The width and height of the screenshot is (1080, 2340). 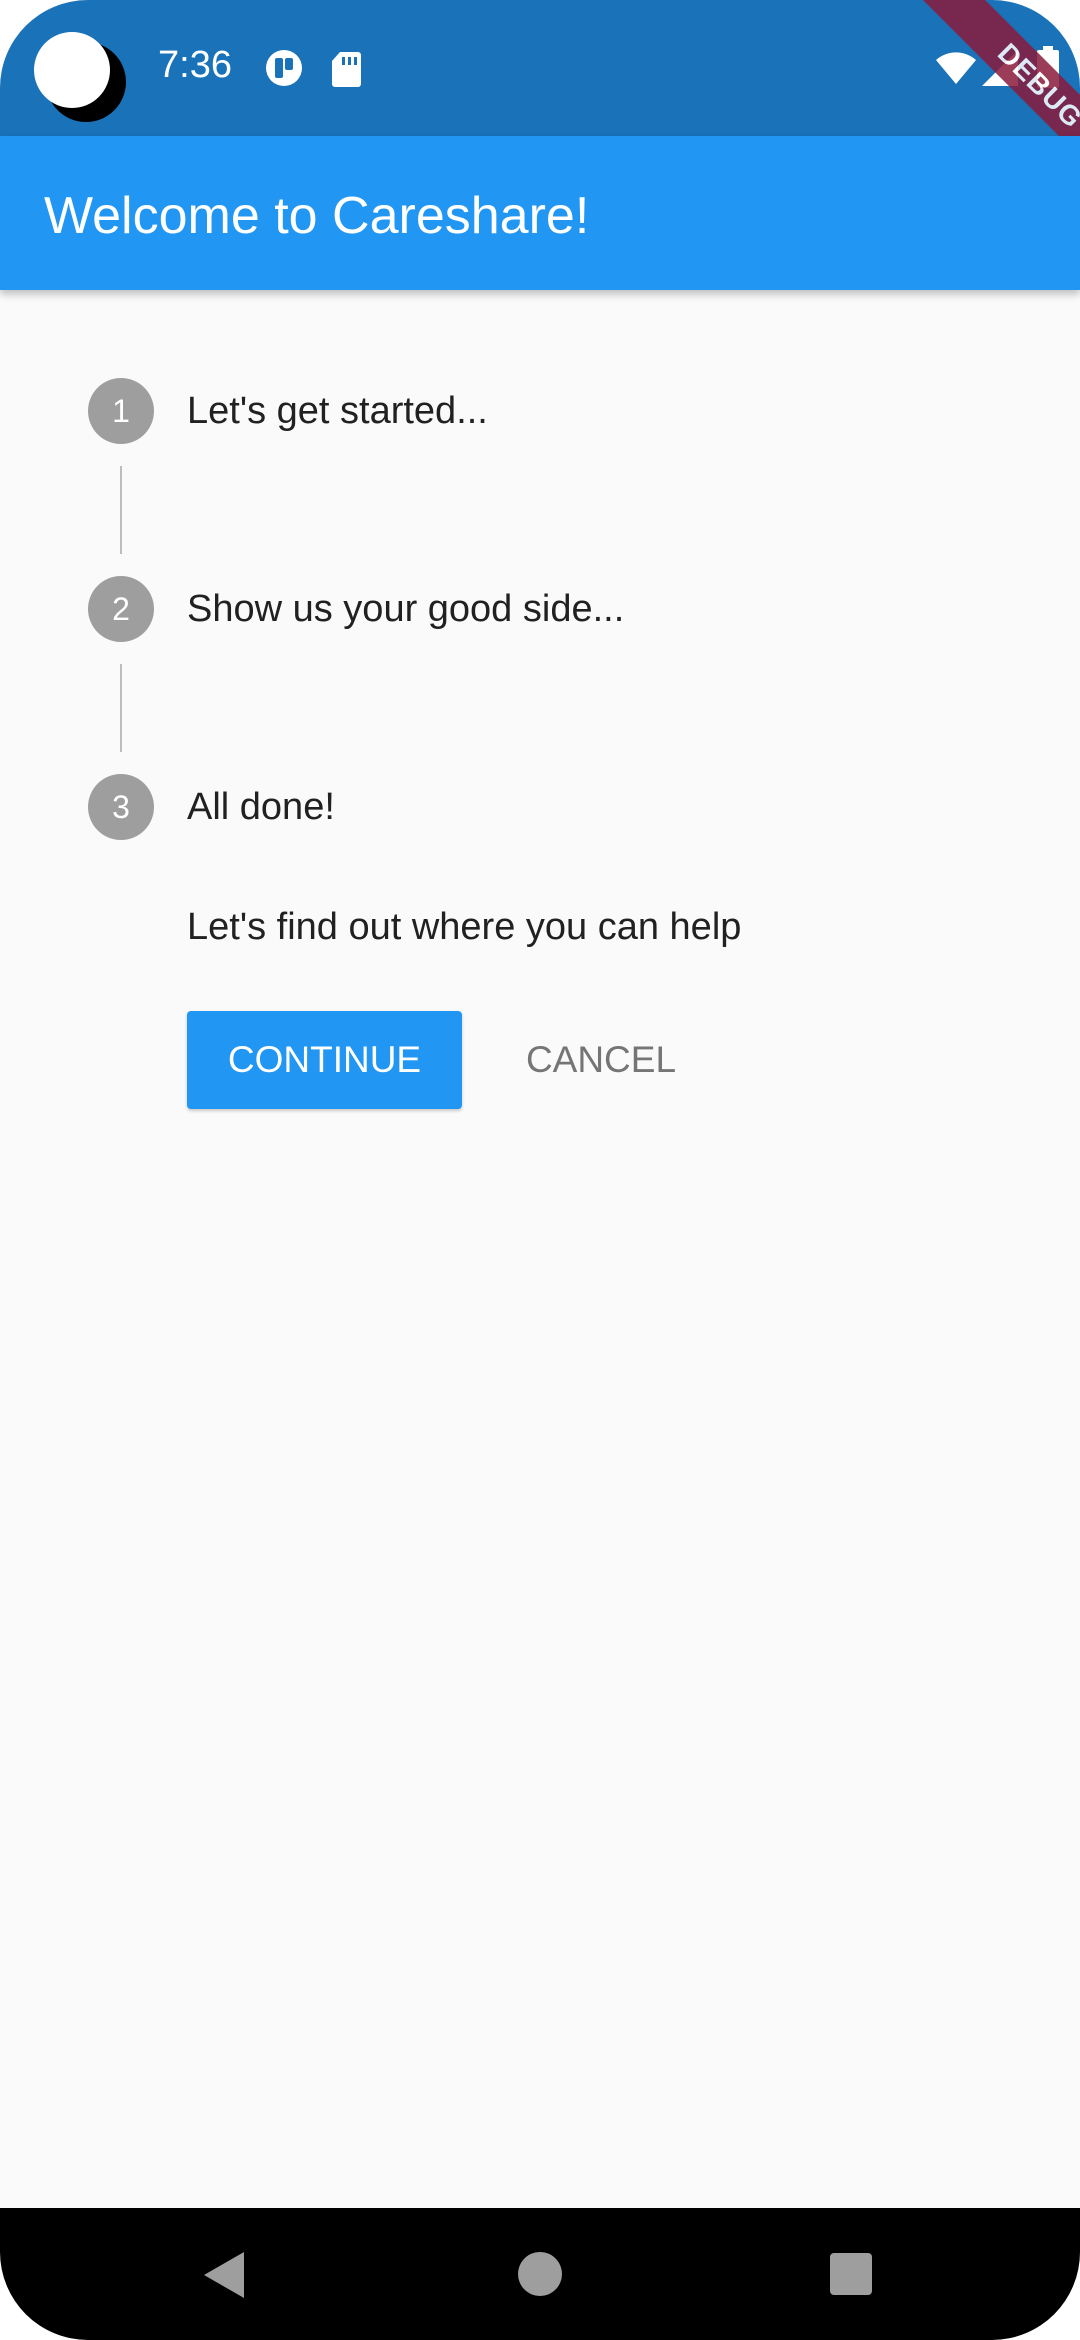 What do you see at coordinates (80, 78) in the screenshot?
I see `camera-cutout` at bounding box center [80, 78].